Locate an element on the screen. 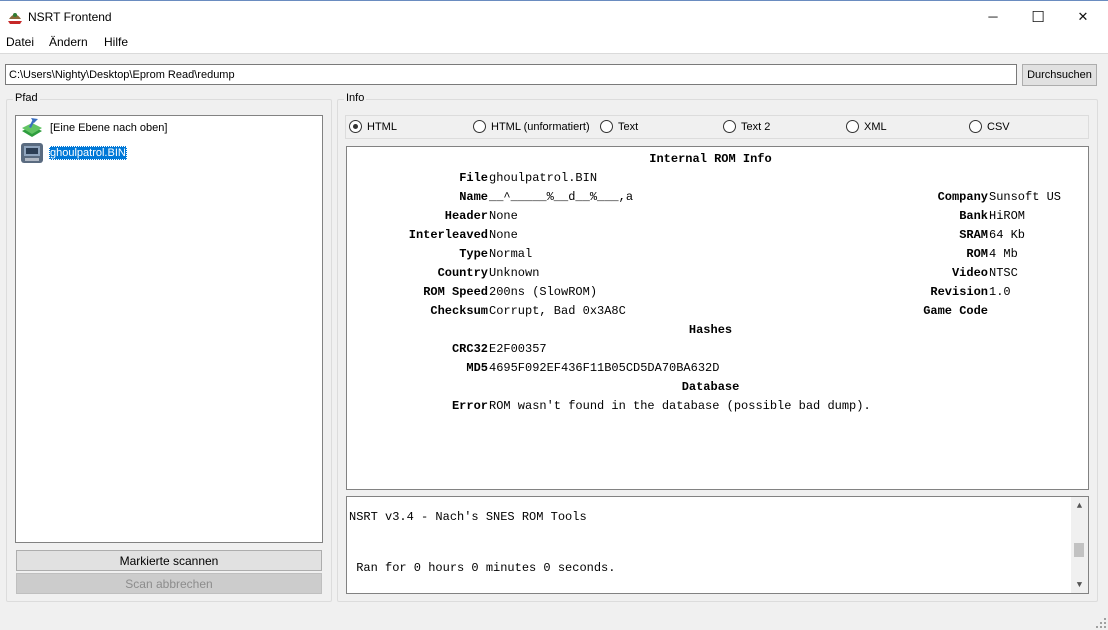 The image size is (1108, 630). video-label: Video is located at coordinates (969, 273).